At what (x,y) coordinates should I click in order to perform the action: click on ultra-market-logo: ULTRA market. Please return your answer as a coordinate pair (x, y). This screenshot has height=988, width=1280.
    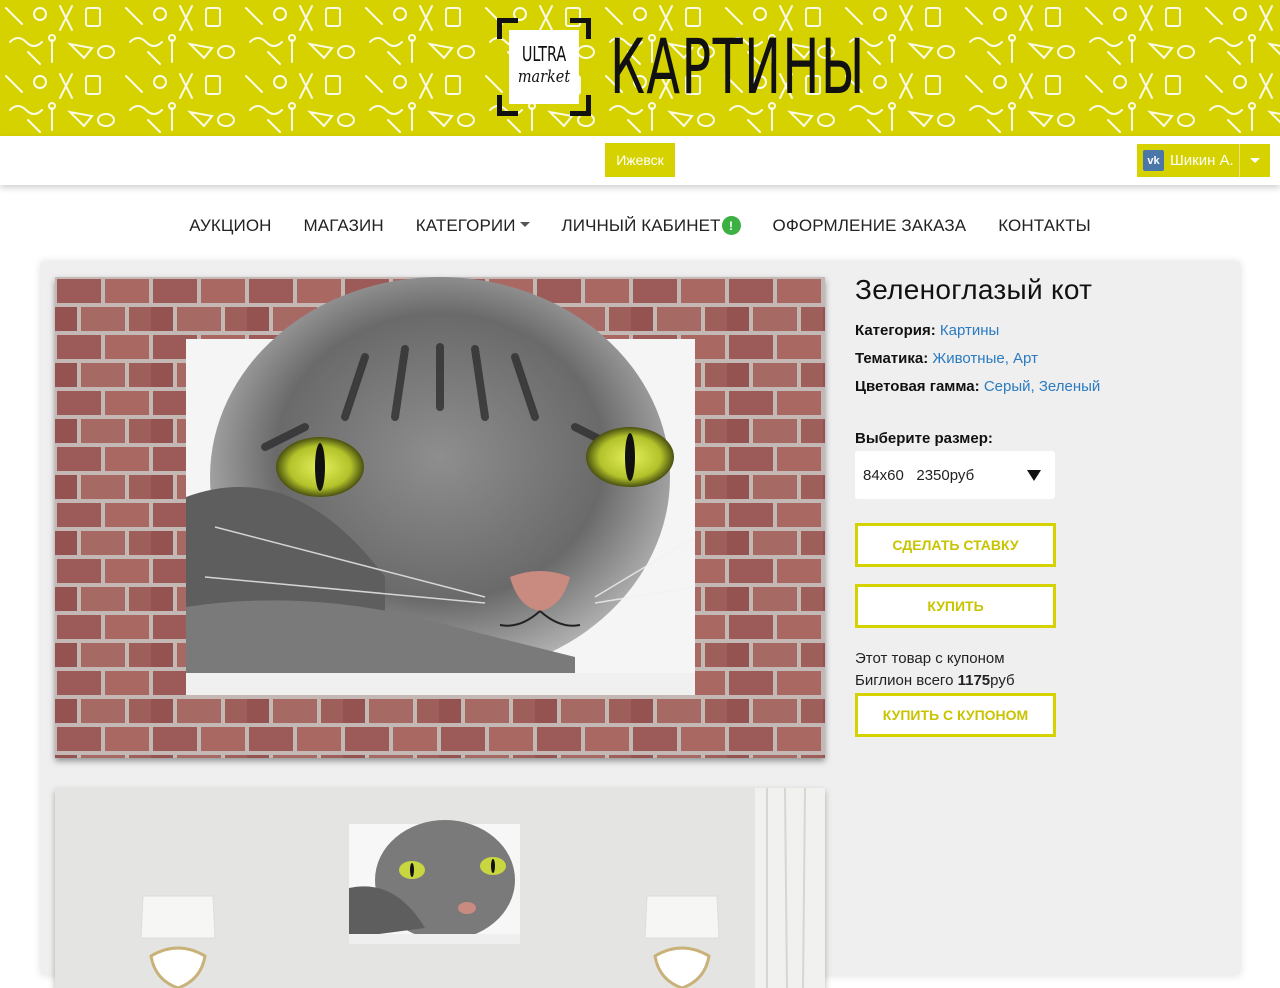
    Looking at the image, I should click on (544, 67).